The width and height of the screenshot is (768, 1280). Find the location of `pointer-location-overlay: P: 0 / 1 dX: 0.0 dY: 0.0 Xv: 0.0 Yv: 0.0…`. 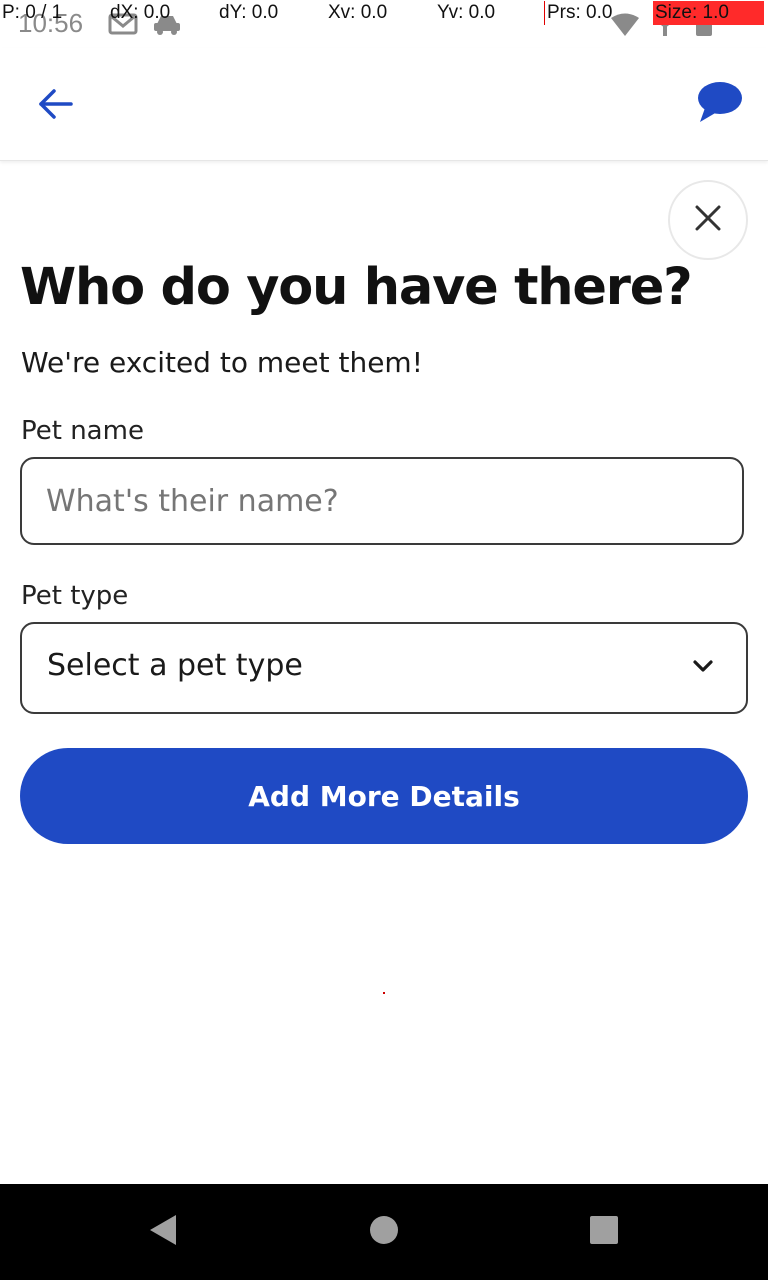

pointer-location-overlay: P: 0 / 1 dX: 0.0 dY: 0.0 Xv: 0.0 Yv: 0.0… is located at coordinates (384, 13).